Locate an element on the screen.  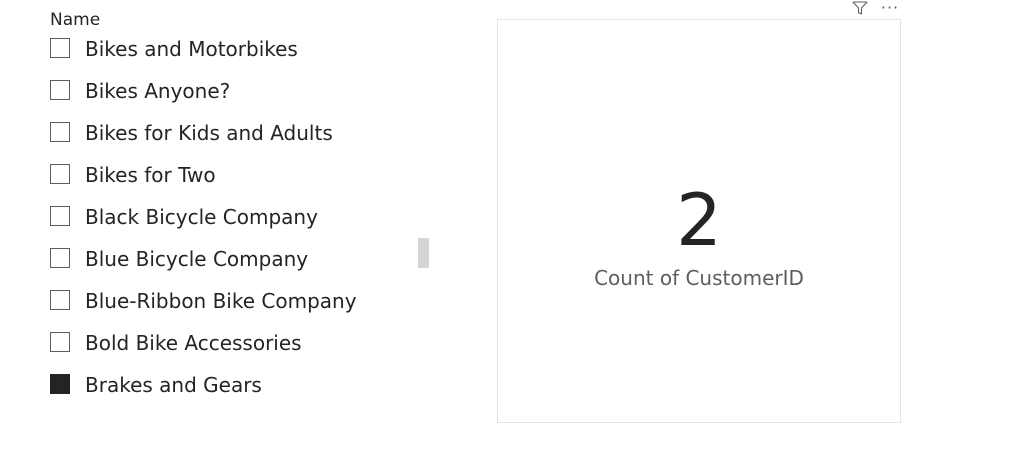
slicer-item-label: Bikes for Two is located at coordinates (150, 175).